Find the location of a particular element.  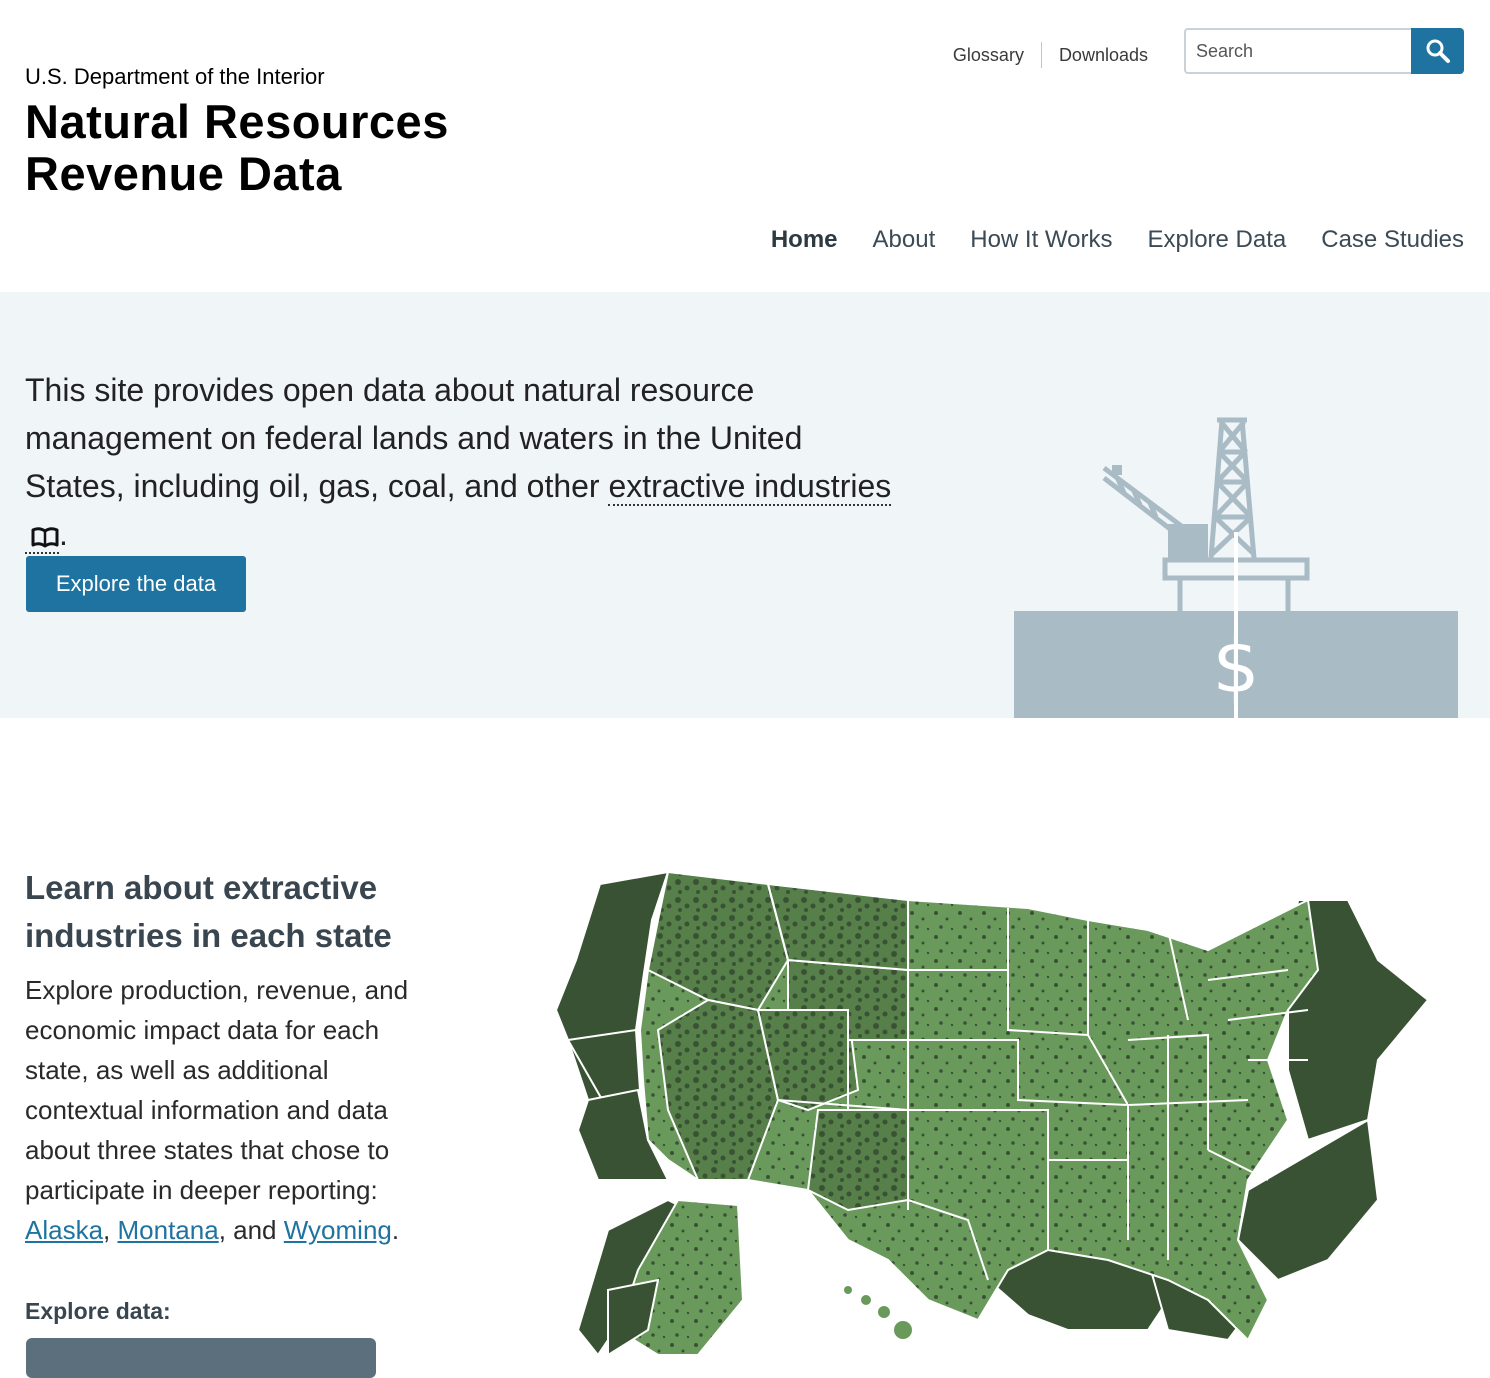

hero-edge is located at coordinates (1477, 505).